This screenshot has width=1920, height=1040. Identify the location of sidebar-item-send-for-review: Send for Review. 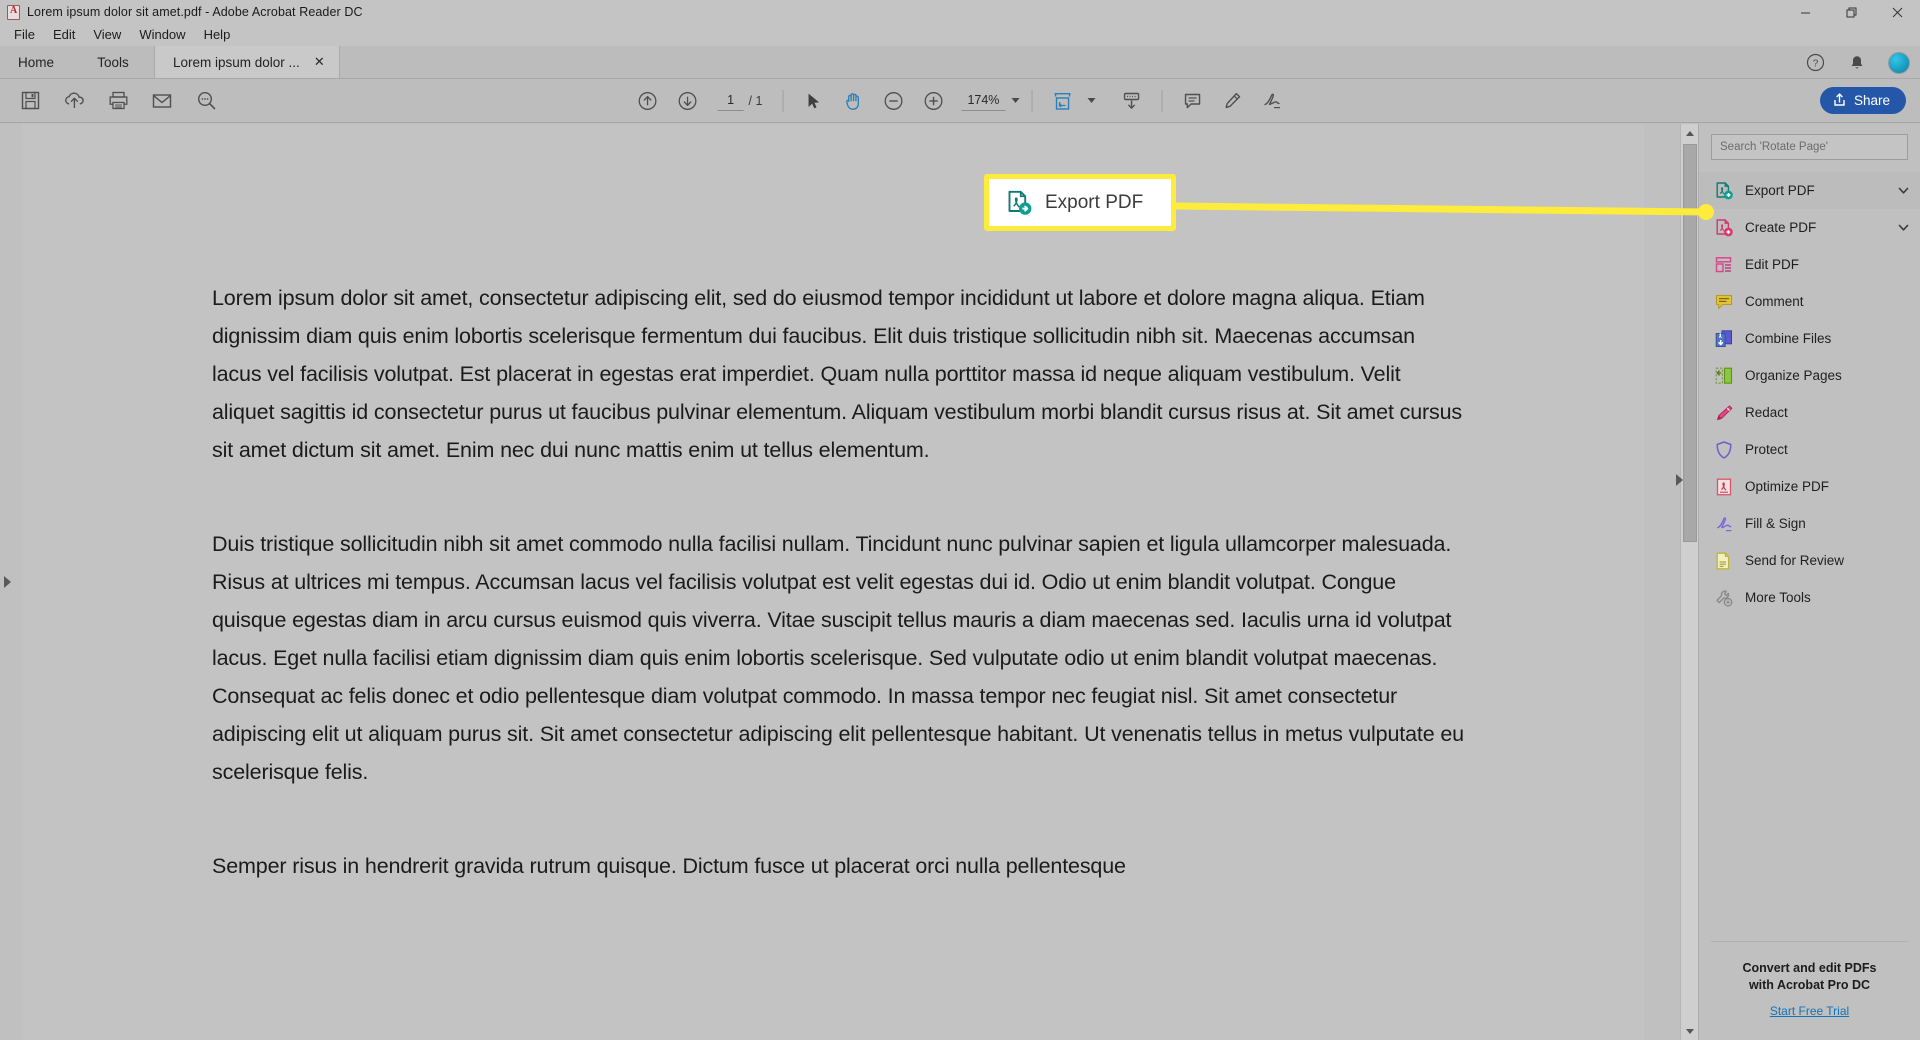
(1809, 560).